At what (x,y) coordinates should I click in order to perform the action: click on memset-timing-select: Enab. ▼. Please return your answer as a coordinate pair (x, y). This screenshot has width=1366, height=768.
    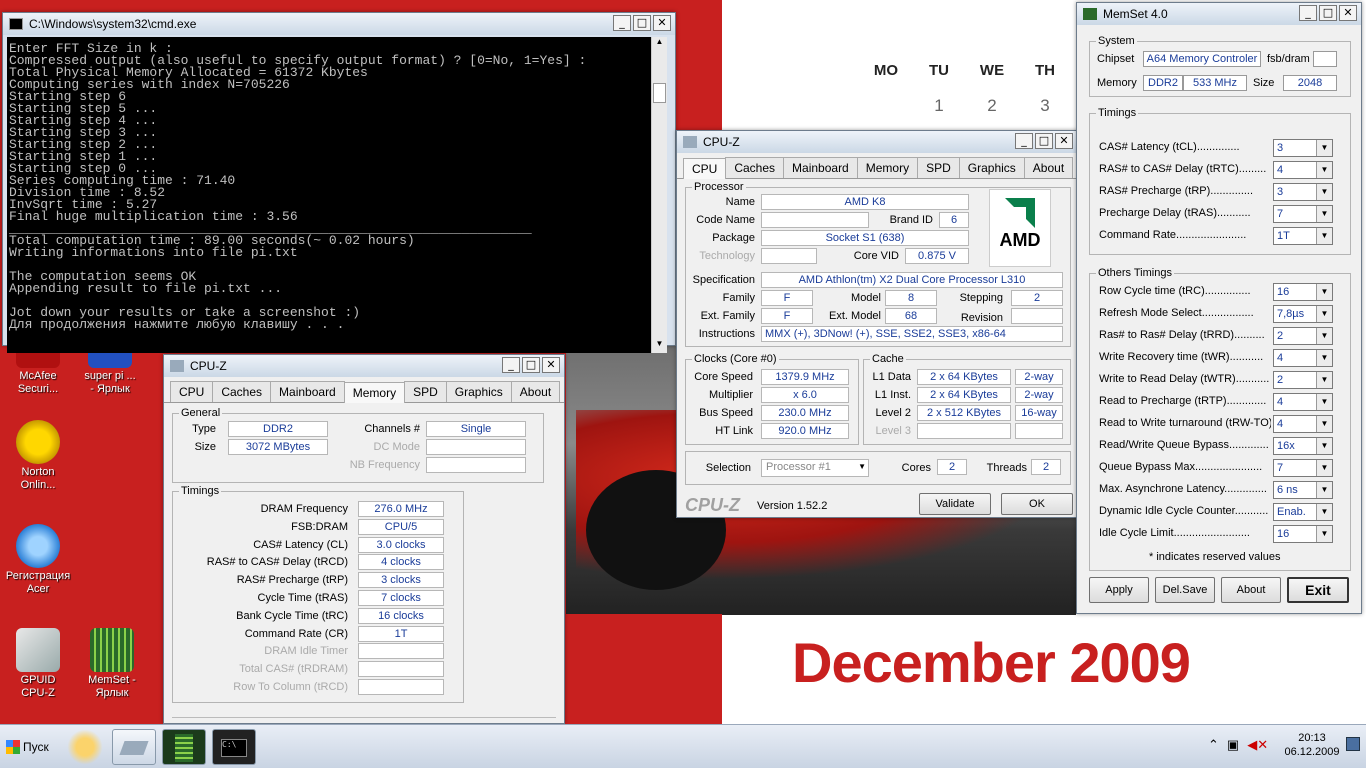
    Looking at the image, I should click on (1303, 512).